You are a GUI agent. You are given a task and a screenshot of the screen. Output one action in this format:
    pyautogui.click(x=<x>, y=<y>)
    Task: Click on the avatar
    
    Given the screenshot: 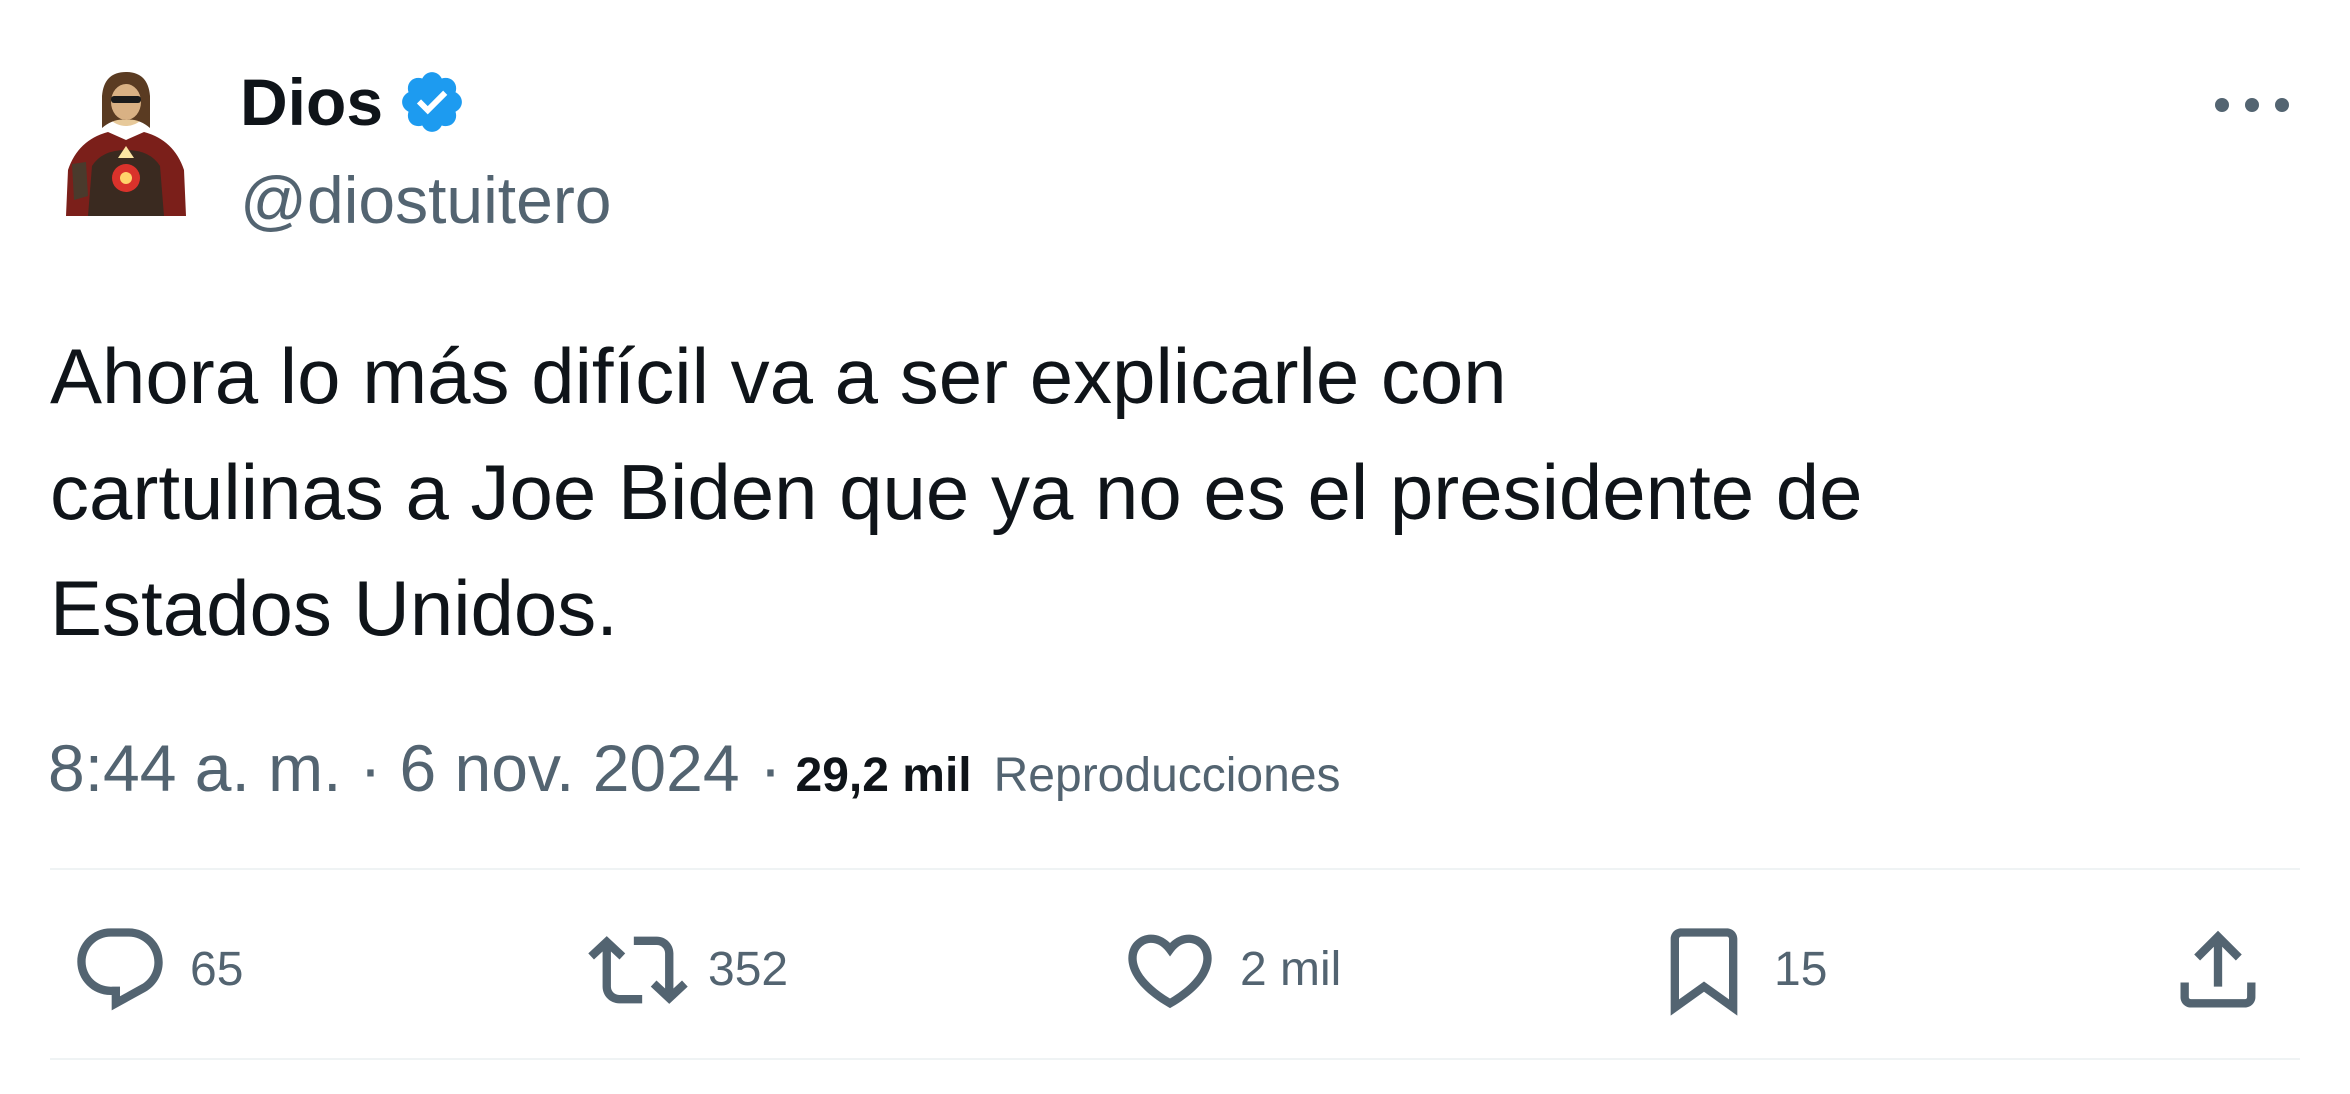 What is the action you would take?
    pyautogui.click(x=126, y=141)
    